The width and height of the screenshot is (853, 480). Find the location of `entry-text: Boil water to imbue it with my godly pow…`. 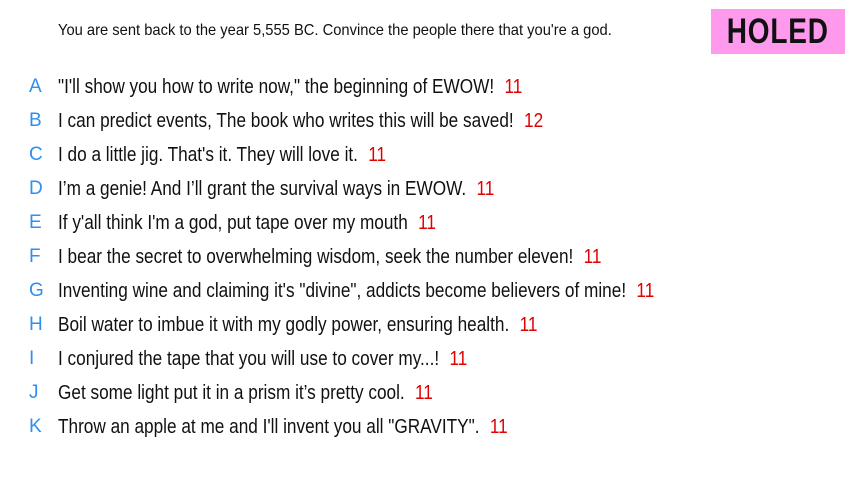

entry-text: Boil water to imbue it with my godly pow… is located at coordinates (284, 324).